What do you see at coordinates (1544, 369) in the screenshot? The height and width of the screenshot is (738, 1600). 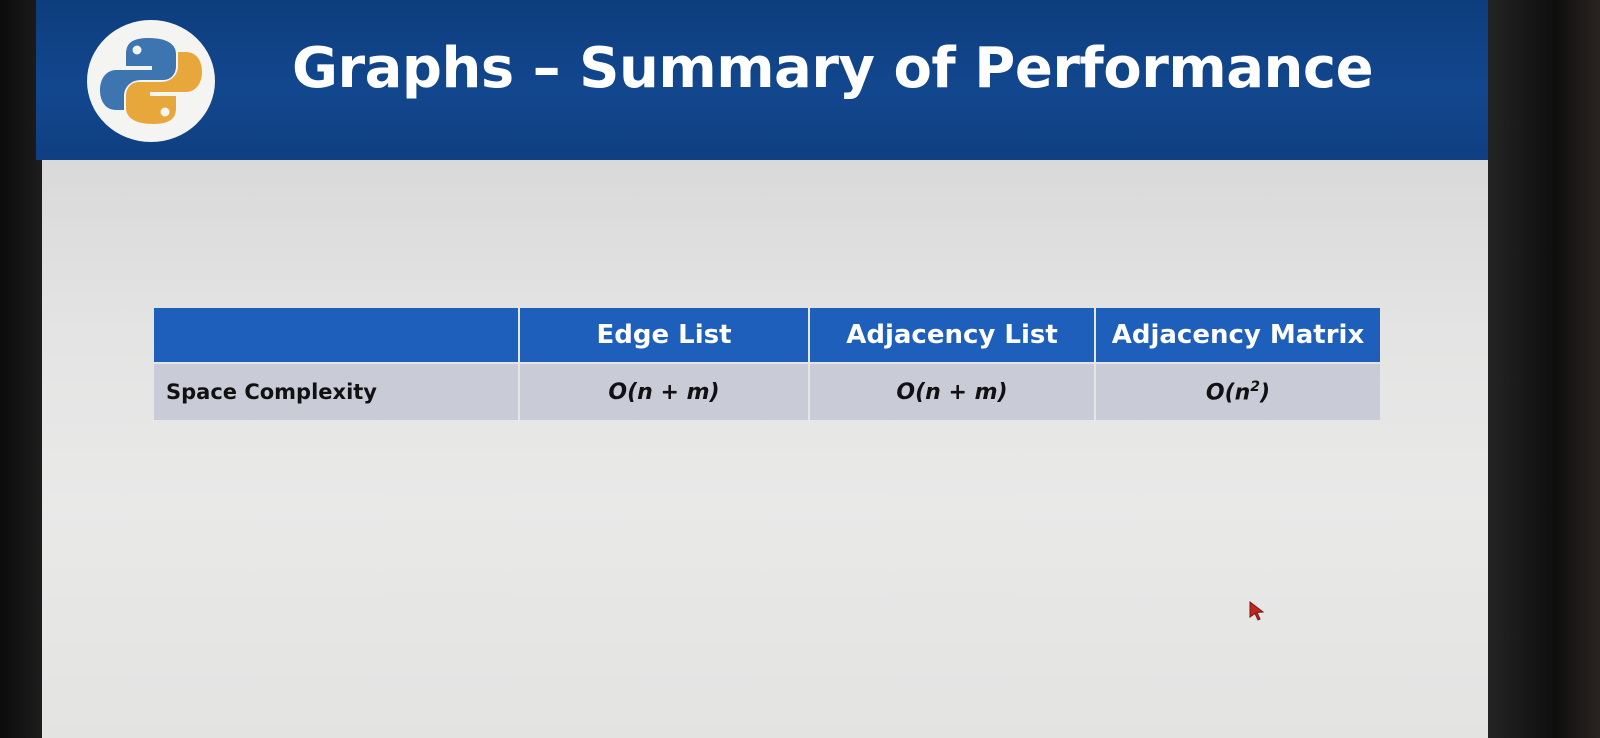 I see `monitor-bezel-right` at bounding box center [1544, 369].